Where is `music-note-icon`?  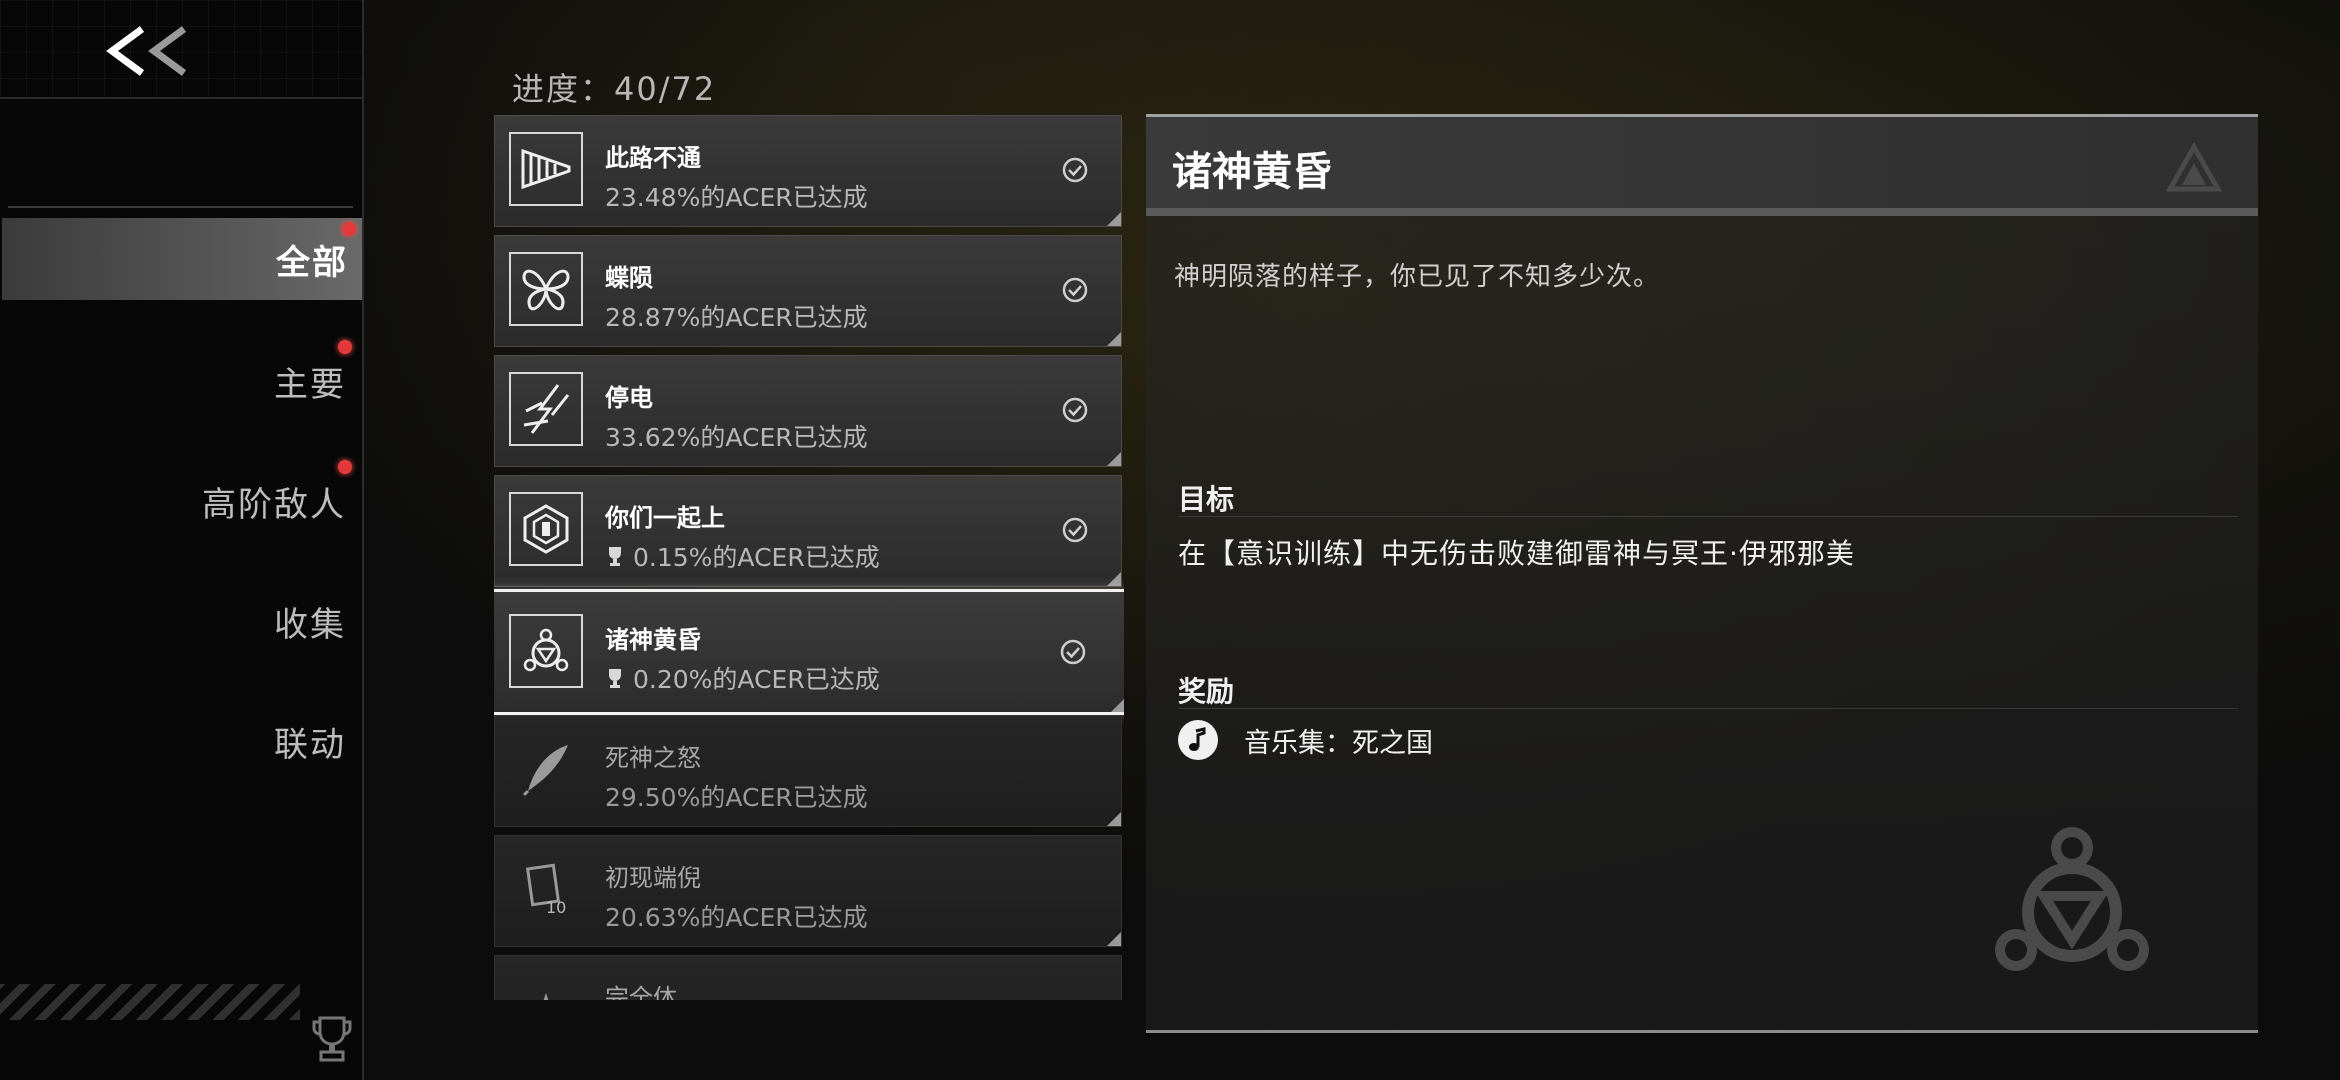 music-note-icon is located at coordinates (1198, 740).